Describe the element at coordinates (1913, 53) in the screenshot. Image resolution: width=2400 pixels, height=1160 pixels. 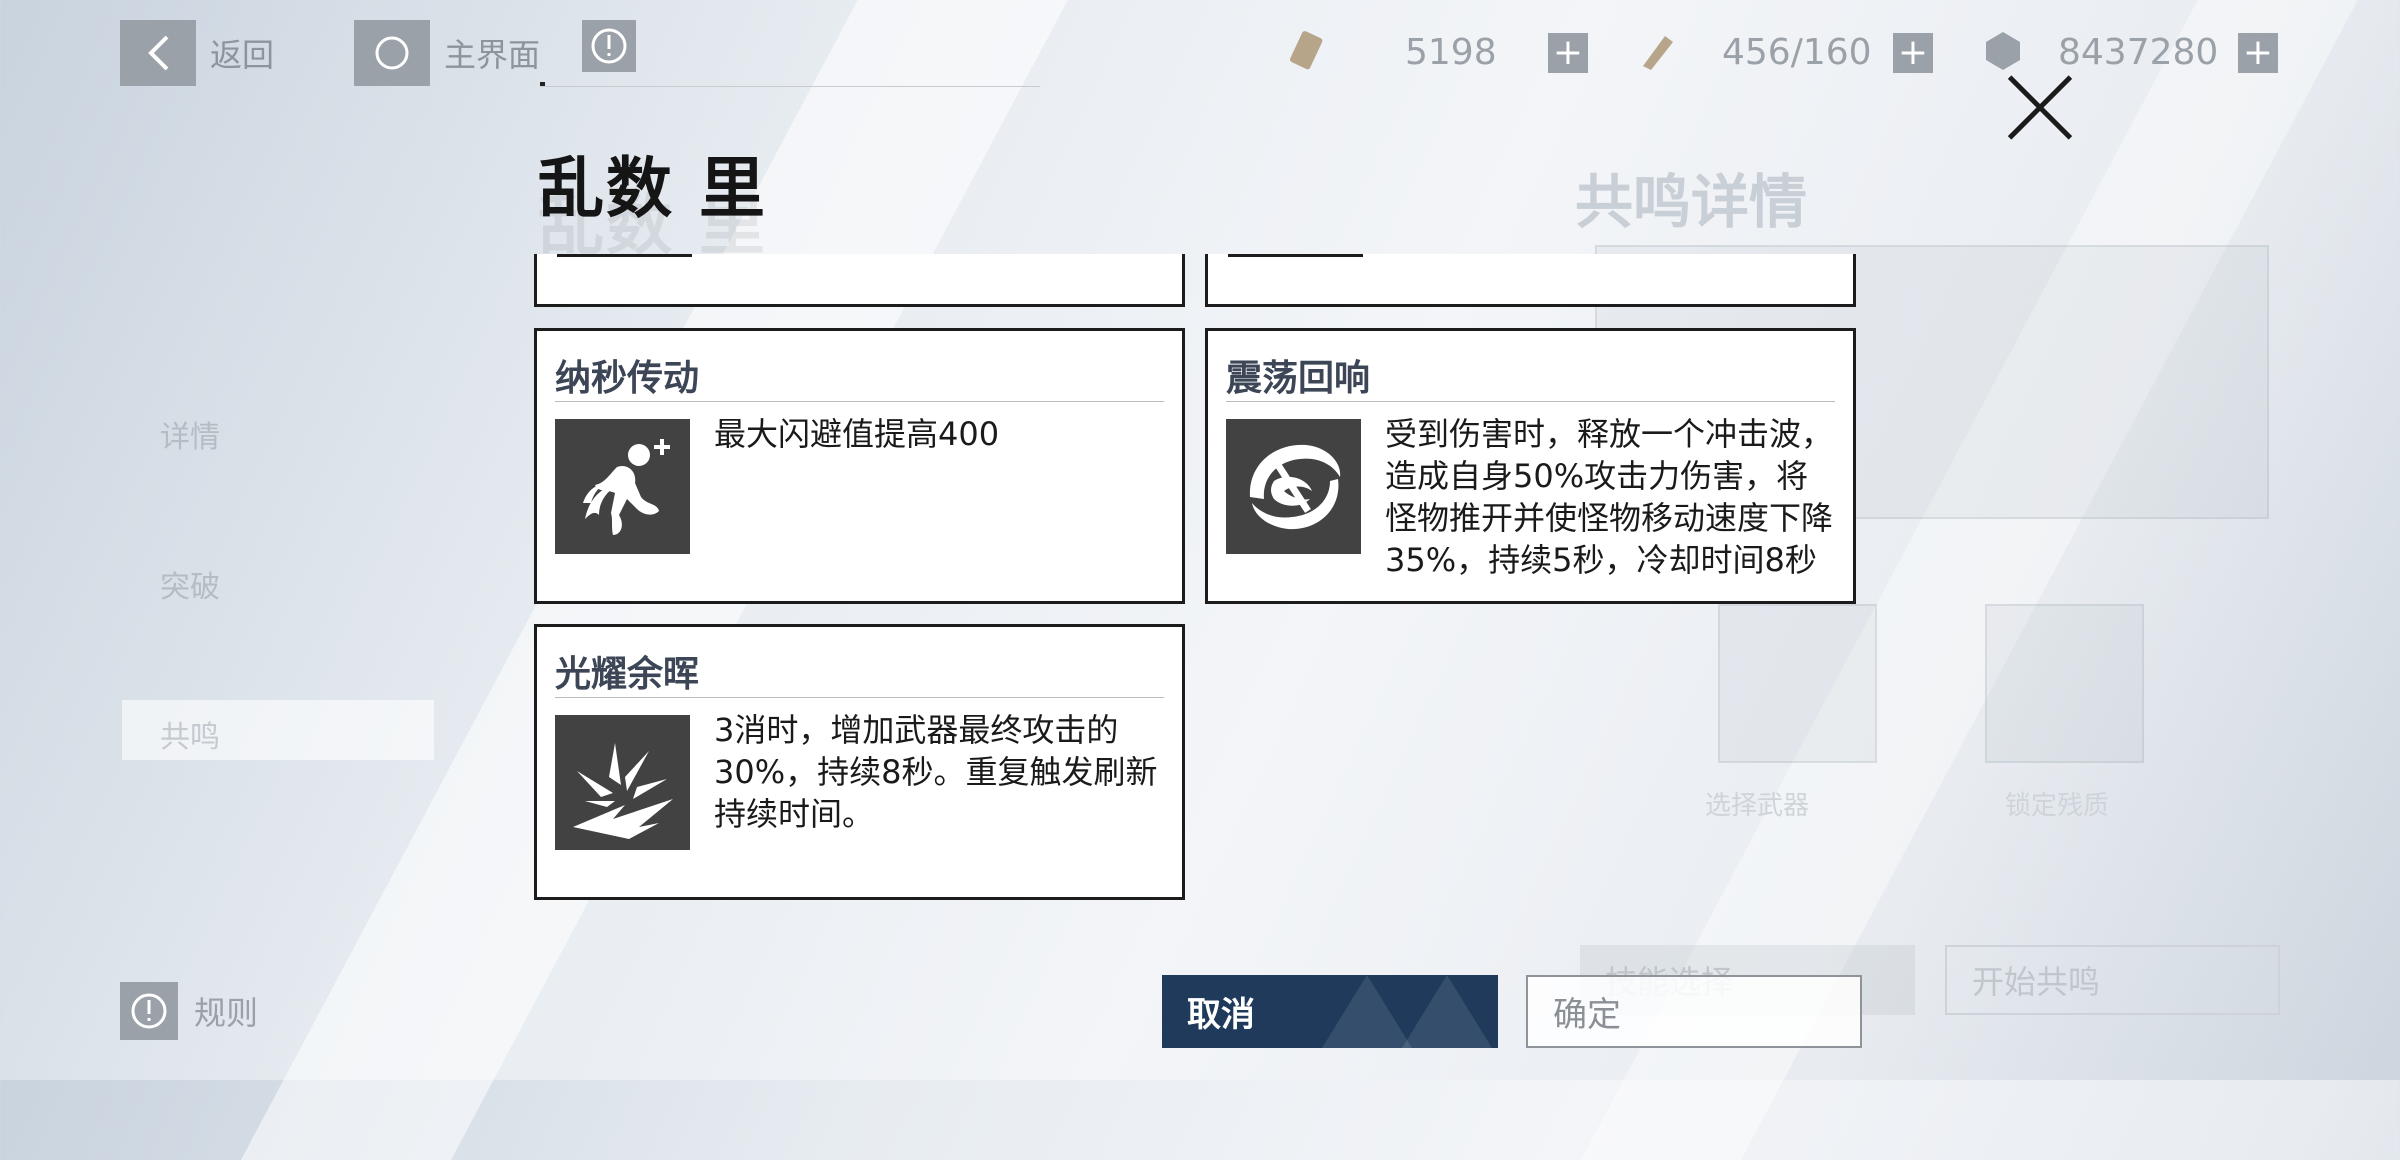
I see `add-stamina-button: +` at that location.